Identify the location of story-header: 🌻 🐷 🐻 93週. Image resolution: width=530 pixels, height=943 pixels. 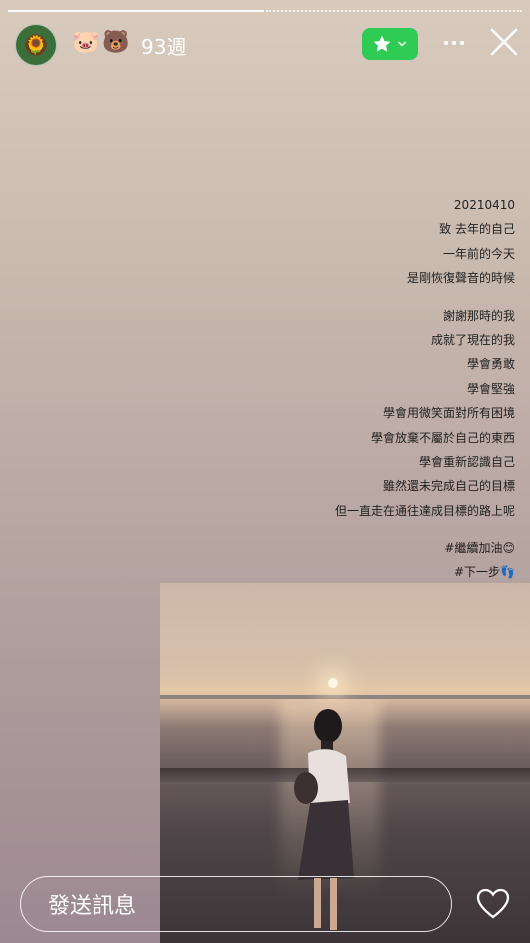
(265, 44).